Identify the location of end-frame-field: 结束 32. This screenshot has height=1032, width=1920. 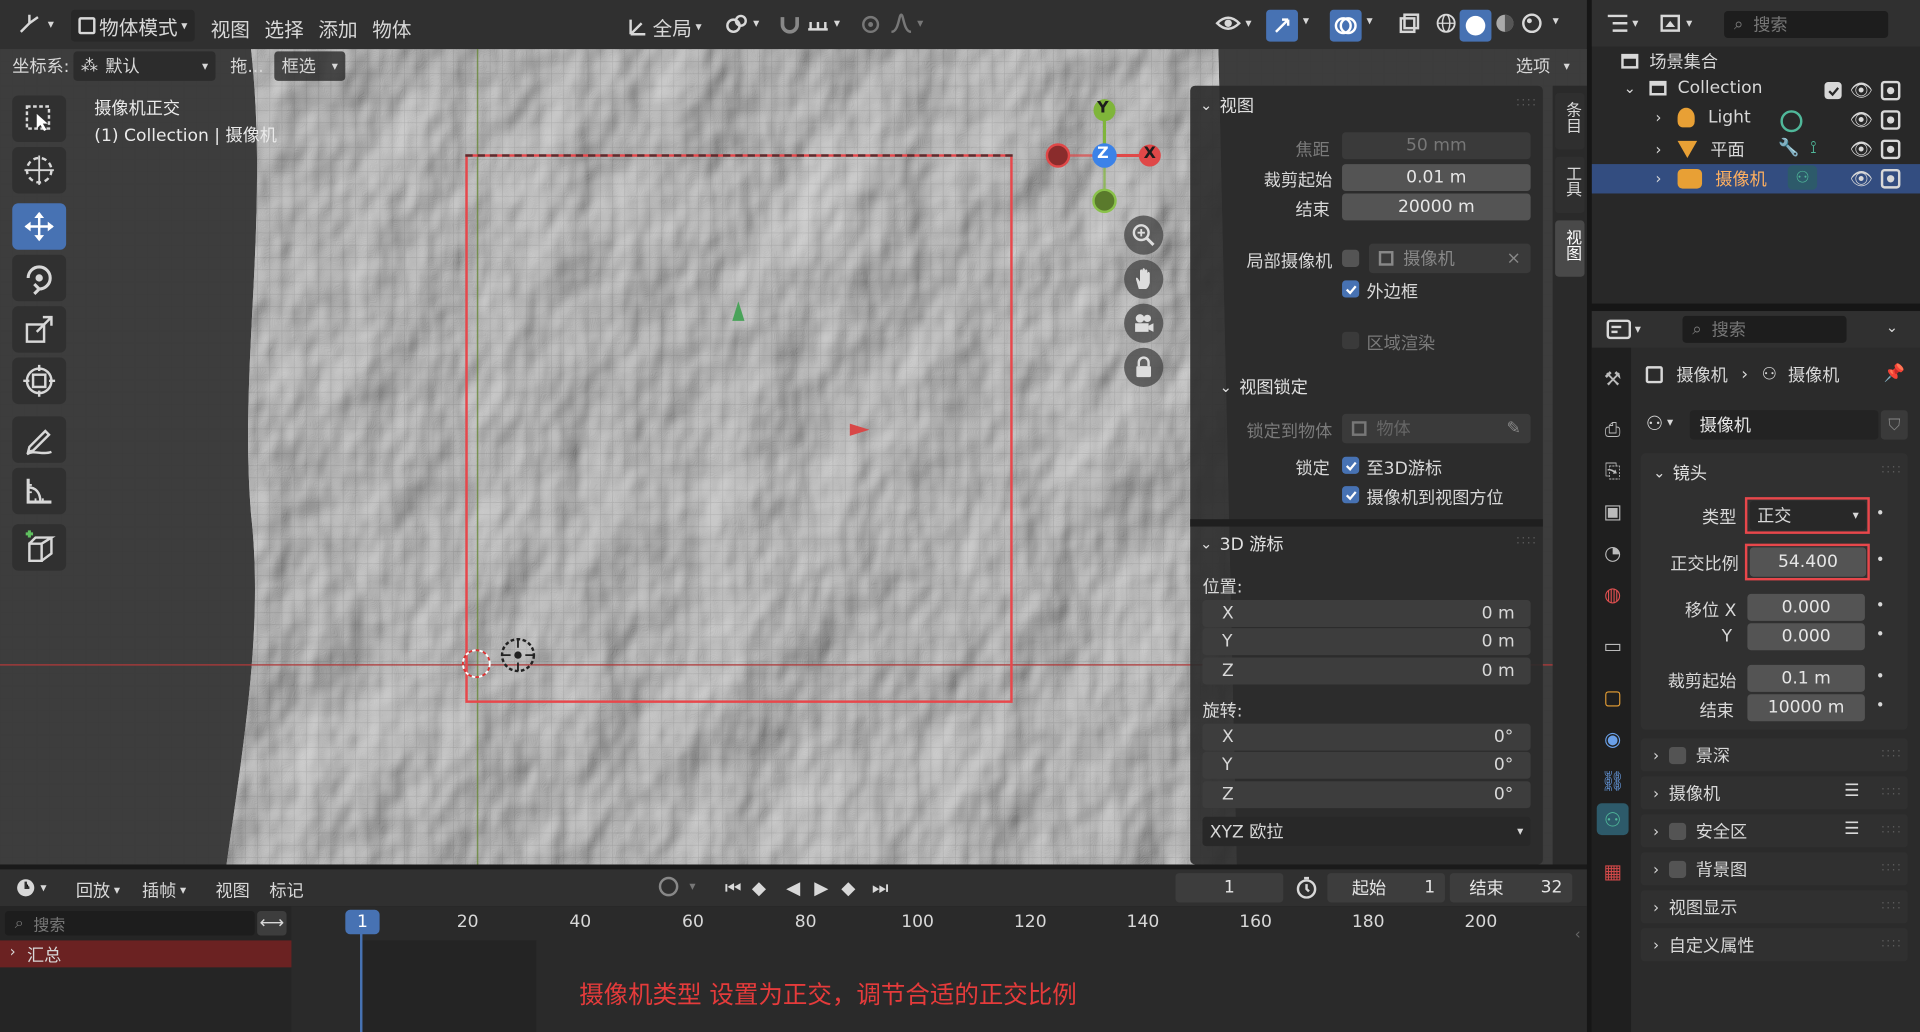
(1511, 888).